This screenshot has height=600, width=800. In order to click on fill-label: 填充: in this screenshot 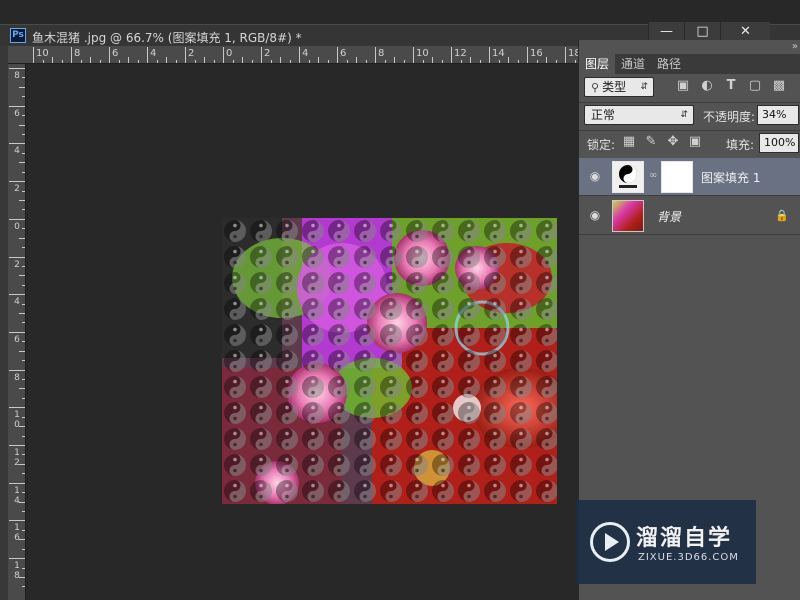, I will do `click(740, 145)`.